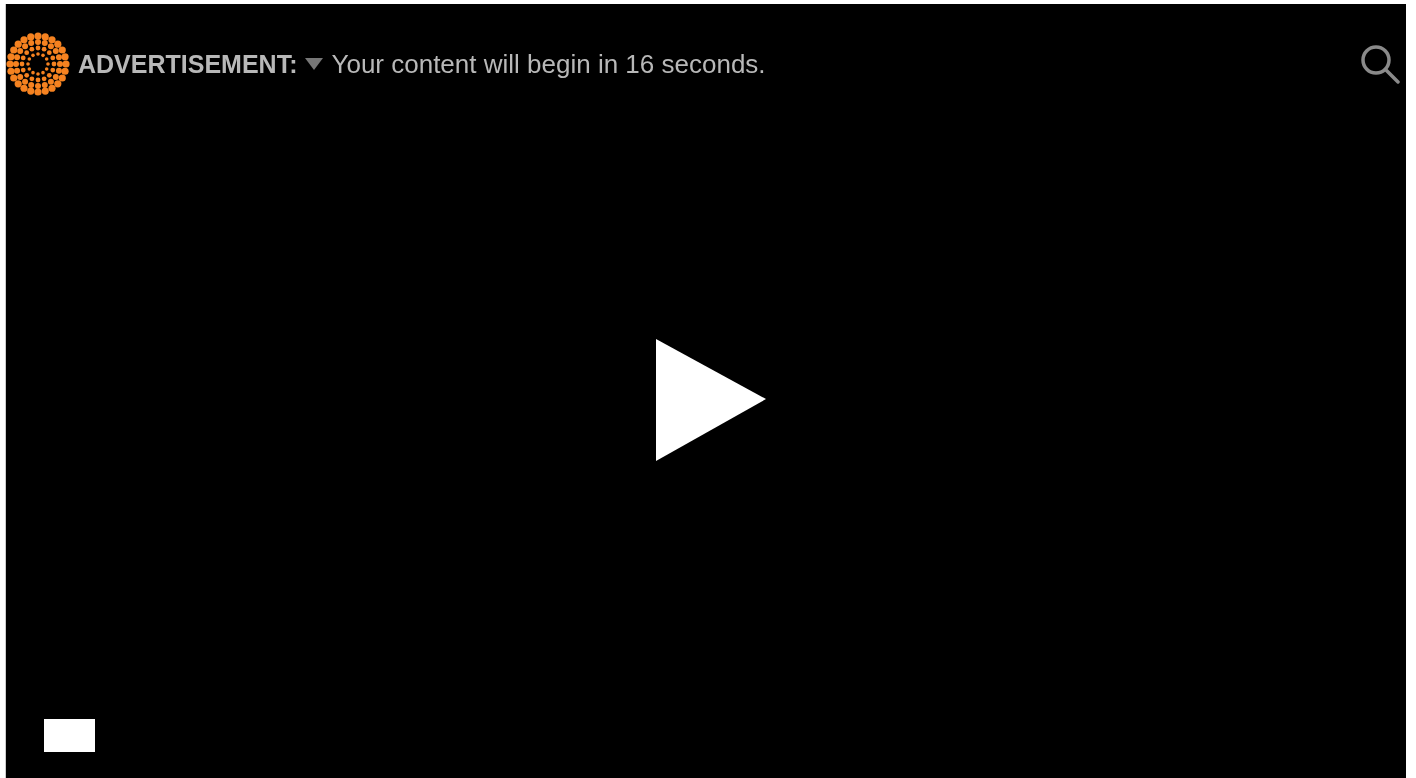 Image resolution: width=1416 pixels, height=778 pixels. Describe the element at coordinates (314, 64) in the screenshot. I see `dropdown-icon` at that location.